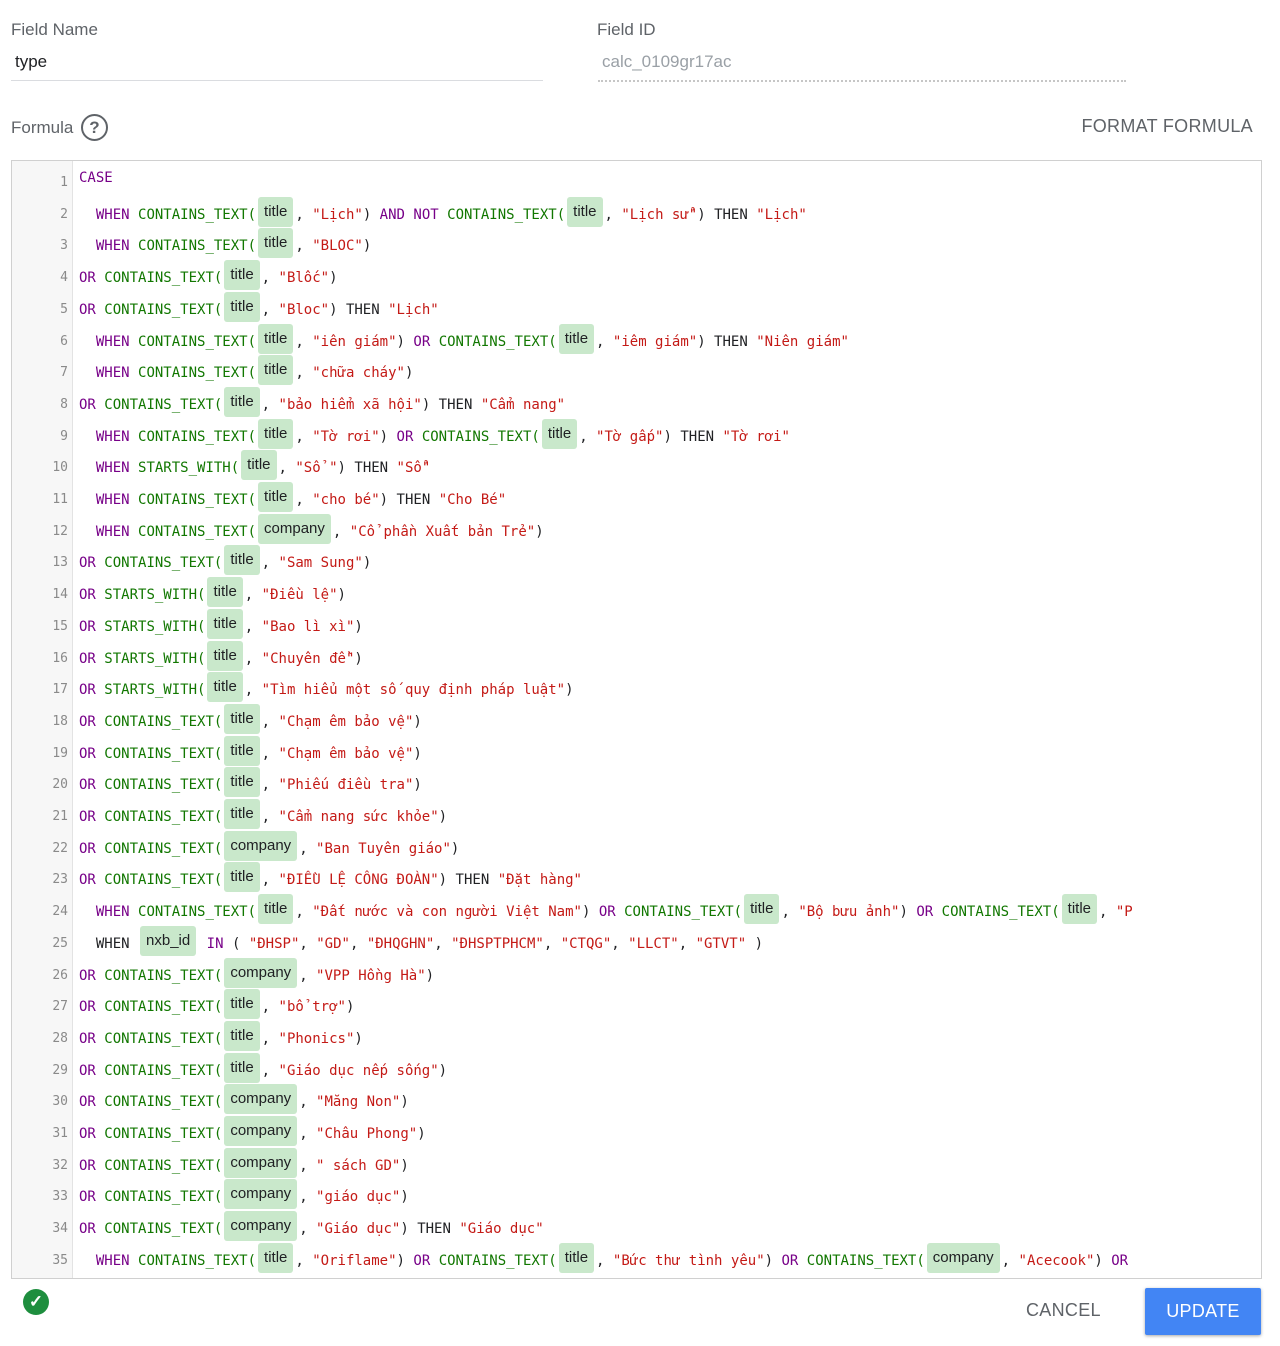 This screenshot has width=1280, height=1346. I want to click on field-chip: nxb_id, so click(168, 940).